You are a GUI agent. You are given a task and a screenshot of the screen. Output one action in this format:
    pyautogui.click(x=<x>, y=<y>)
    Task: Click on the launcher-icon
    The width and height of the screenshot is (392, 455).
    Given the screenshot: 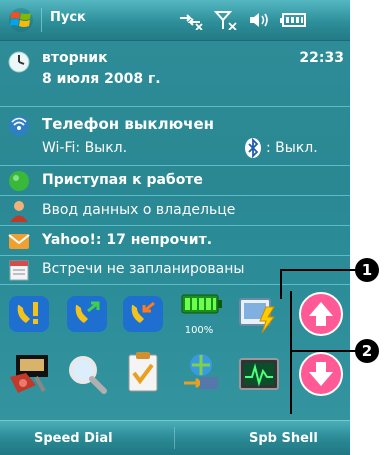 What is the action you would take?
    pyautogui.click(x=259, y=312)
    